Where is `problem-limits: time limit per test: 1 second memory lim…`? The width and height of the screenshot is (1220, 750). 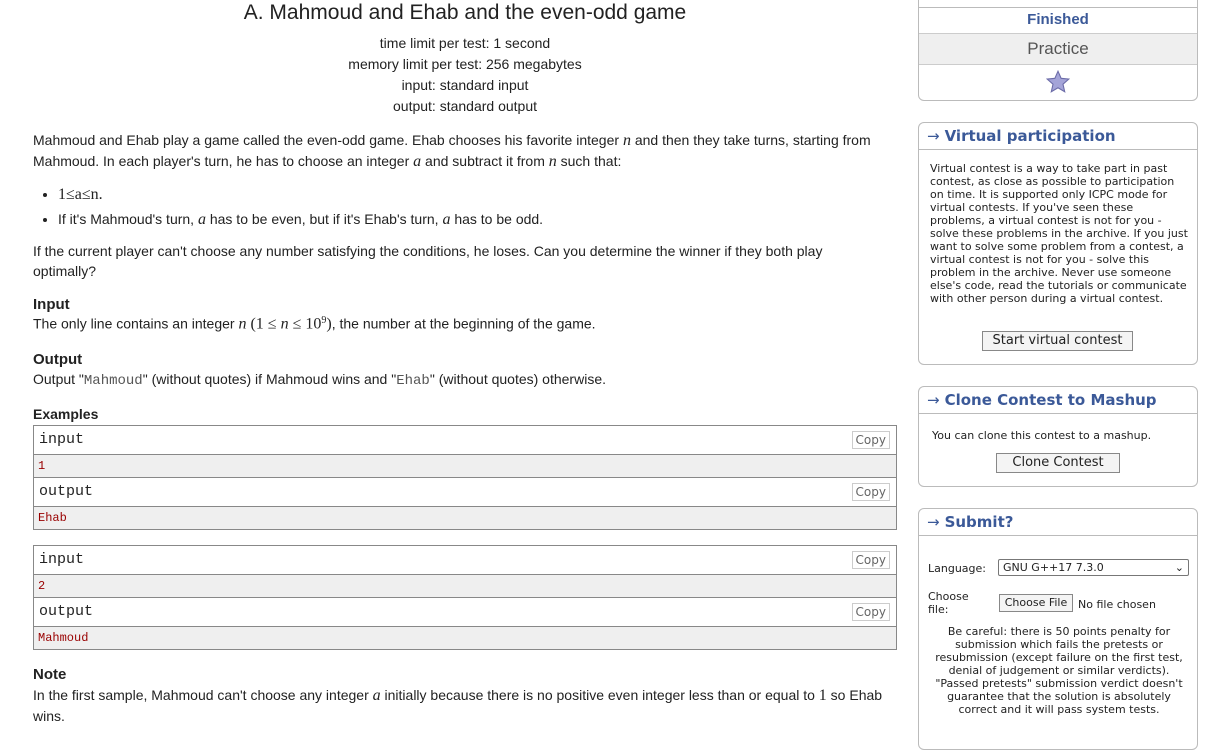 problem-limits: time limit per test: 1 second memory lim… is located at coordinates (465, 75).